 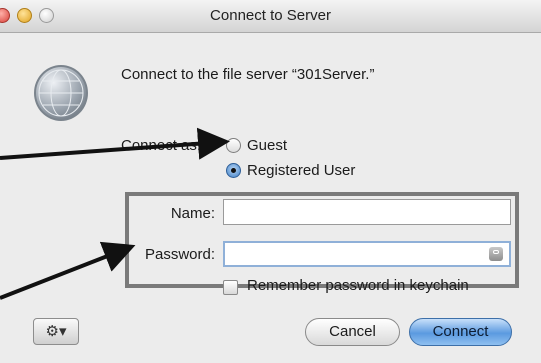 I want to click on arrow-to-guest, so click(x=115, y=143).